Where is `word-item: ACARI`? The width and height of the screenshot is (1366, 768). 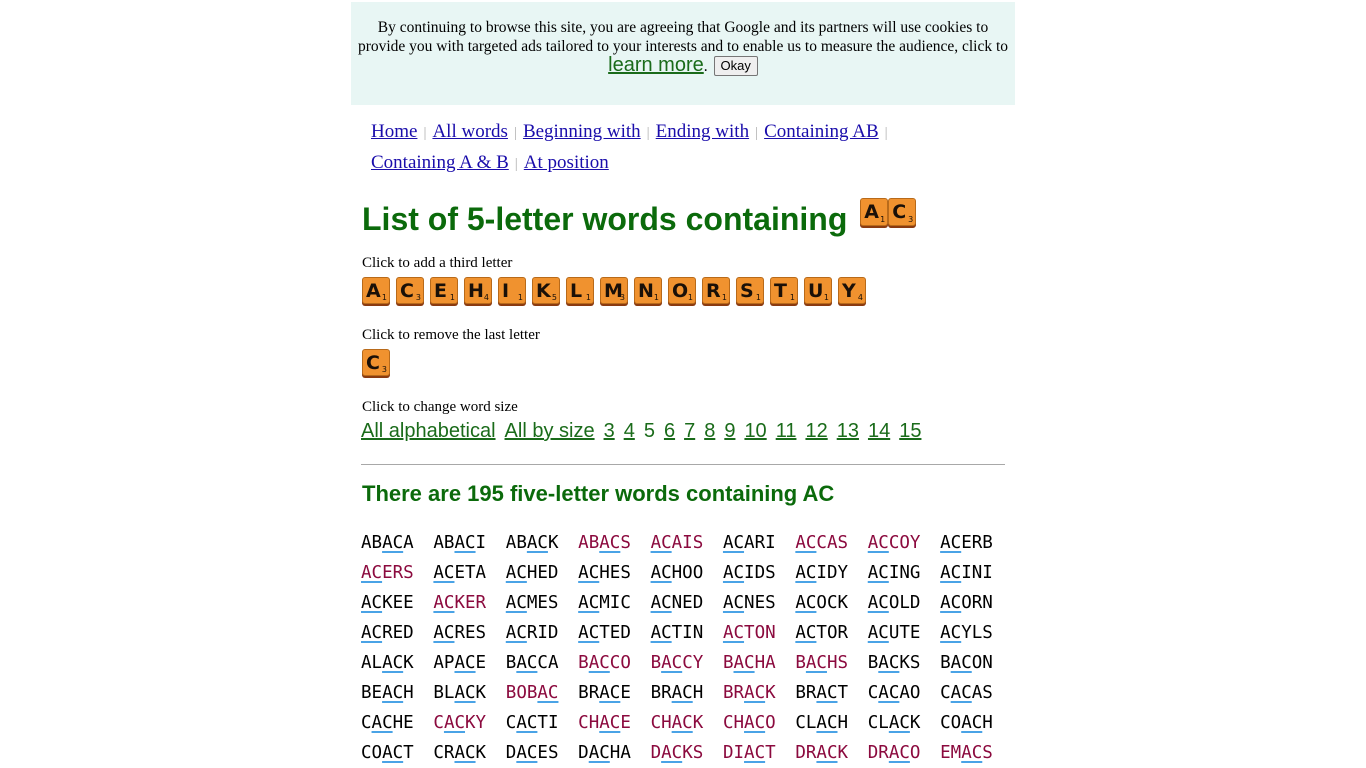
word-item: ACARI is located at coordinates (759, 543).